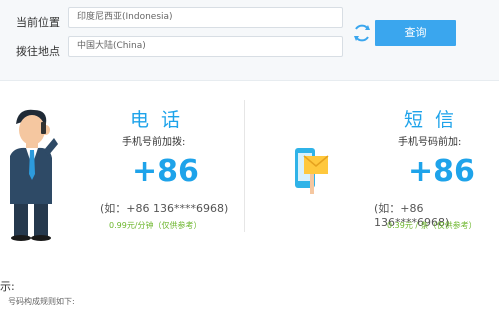  Describe the element at coordinates (38, 51) in the screenshot. I see `destination-label: 拨往地点` at that location.